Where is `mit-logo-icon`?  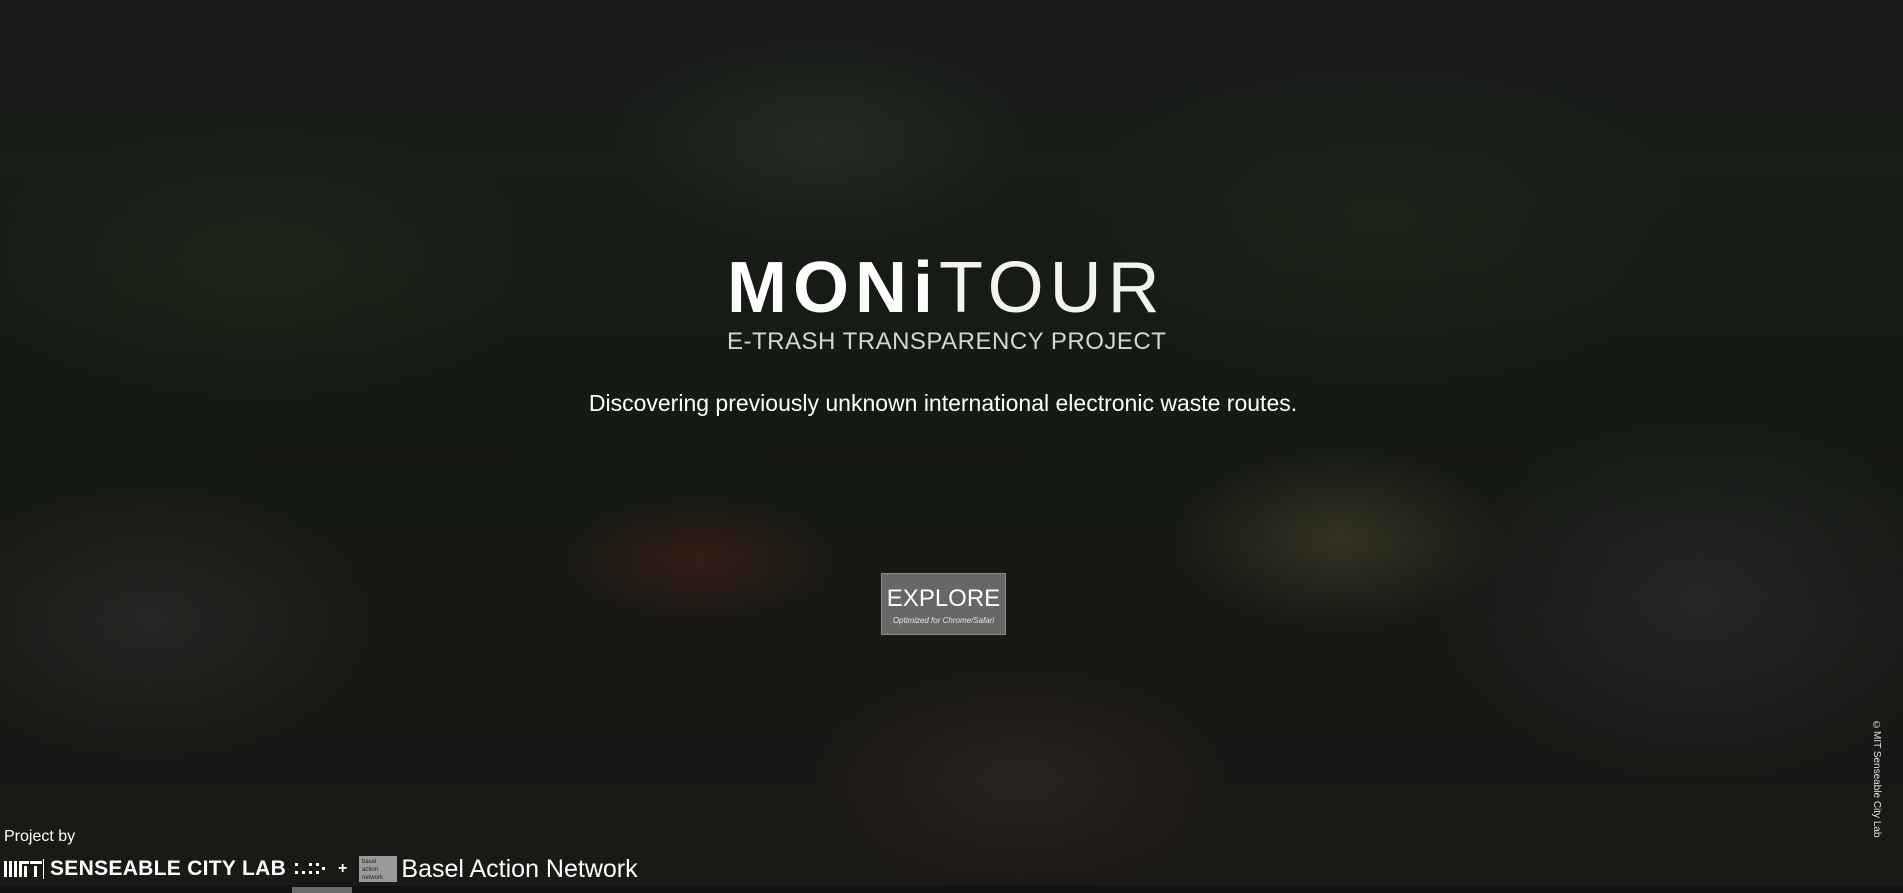
mit-logo-icon is located at coordinates (24, 869).